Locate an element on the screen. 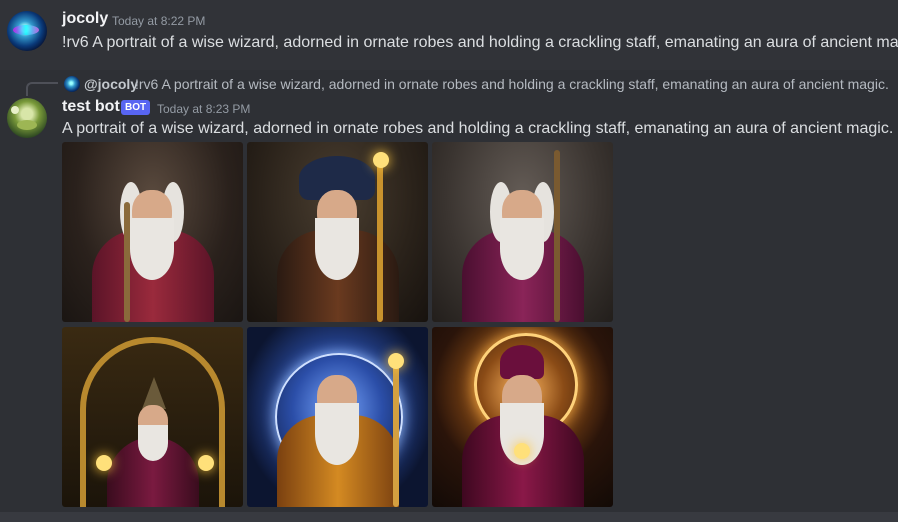  bot-badge: BOT is located at coordinates (136, 107).